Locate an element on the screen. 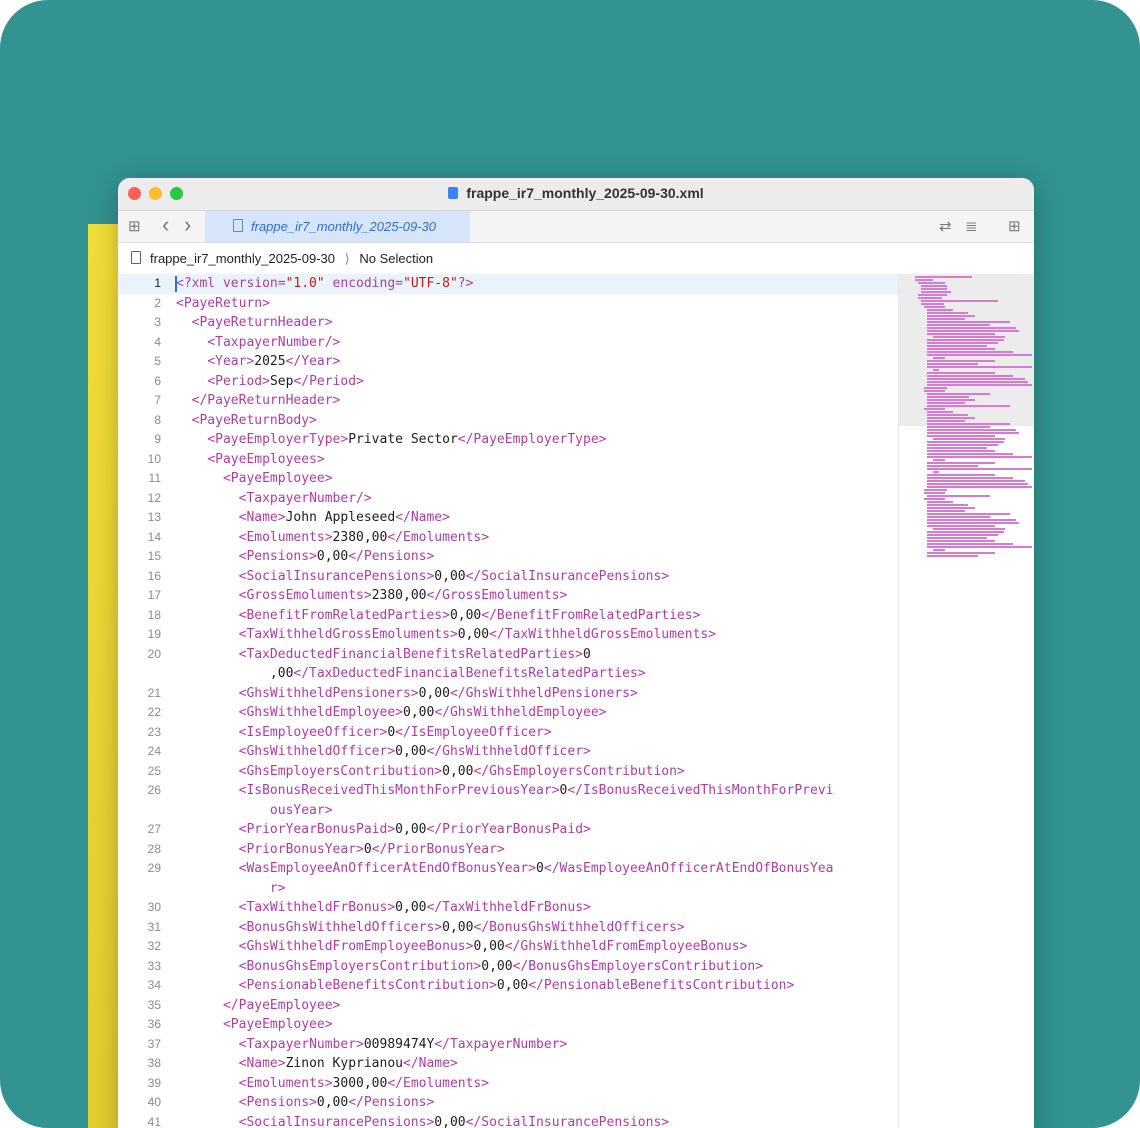 This screenshot has height=1128, width=1140. xml-tag: </WasEmployeeAnOfficerAtEndOfBonusYea is located at coordinates (688, 868).